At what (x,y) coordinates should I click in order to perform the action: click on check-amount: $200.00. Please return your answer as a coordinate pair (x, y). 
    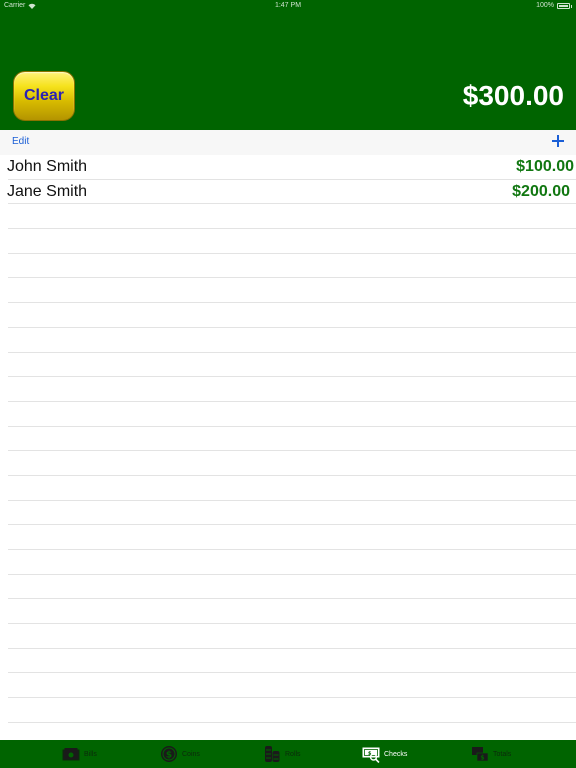
    Looking at the image, I should click on (541, 191).